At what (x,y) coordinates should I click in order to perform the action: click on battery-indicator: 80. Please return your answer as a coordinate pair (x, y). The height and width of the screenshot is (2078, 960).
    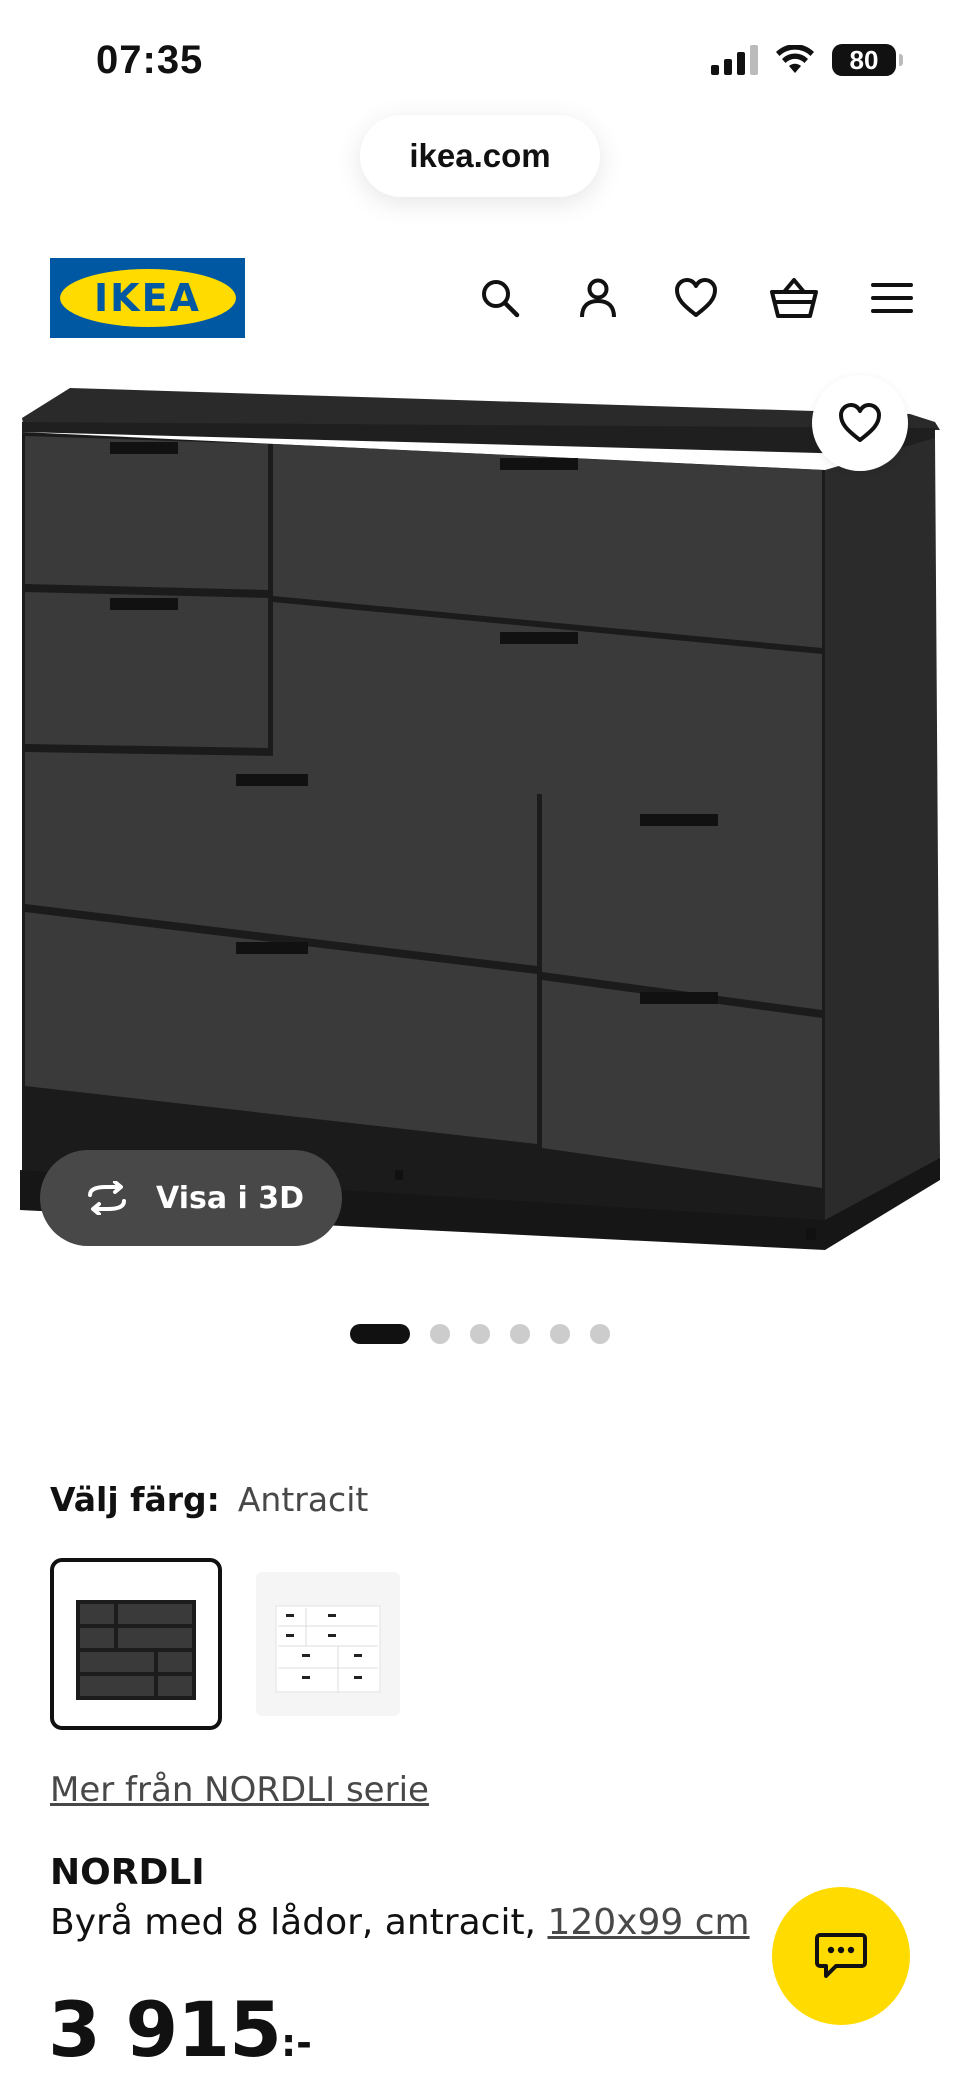
    Looking at the image, I should click on (867, 60).